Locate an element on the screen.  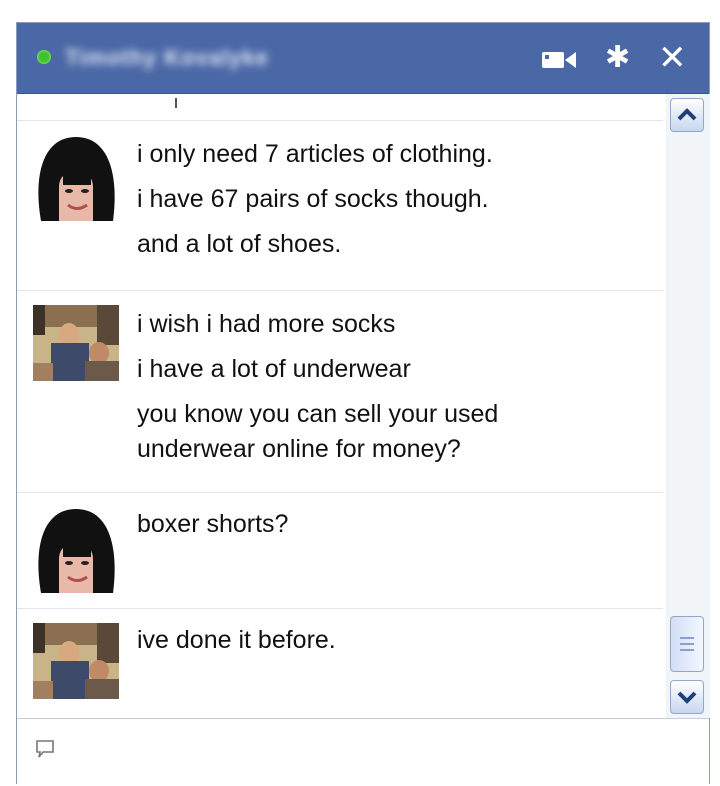
scroll-down-button is located at coordinates (687, 697).